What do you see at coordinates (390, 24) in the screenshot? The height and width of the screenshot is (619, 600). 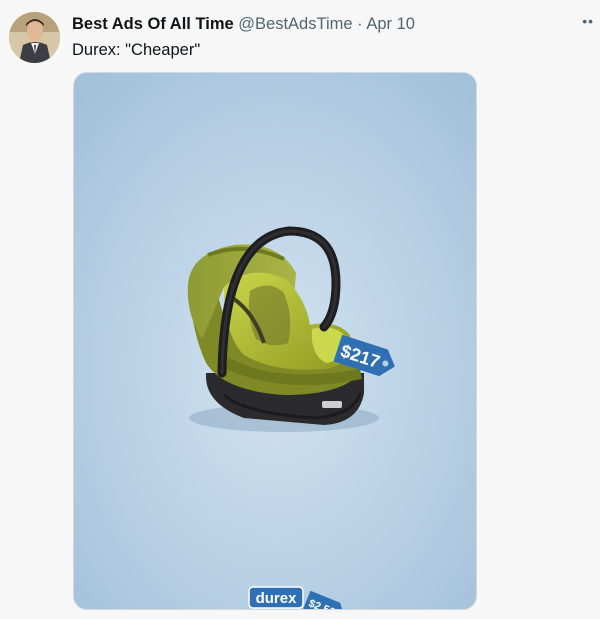 I see `tweet-date: Apr 10` at bounding box center [390, 24].